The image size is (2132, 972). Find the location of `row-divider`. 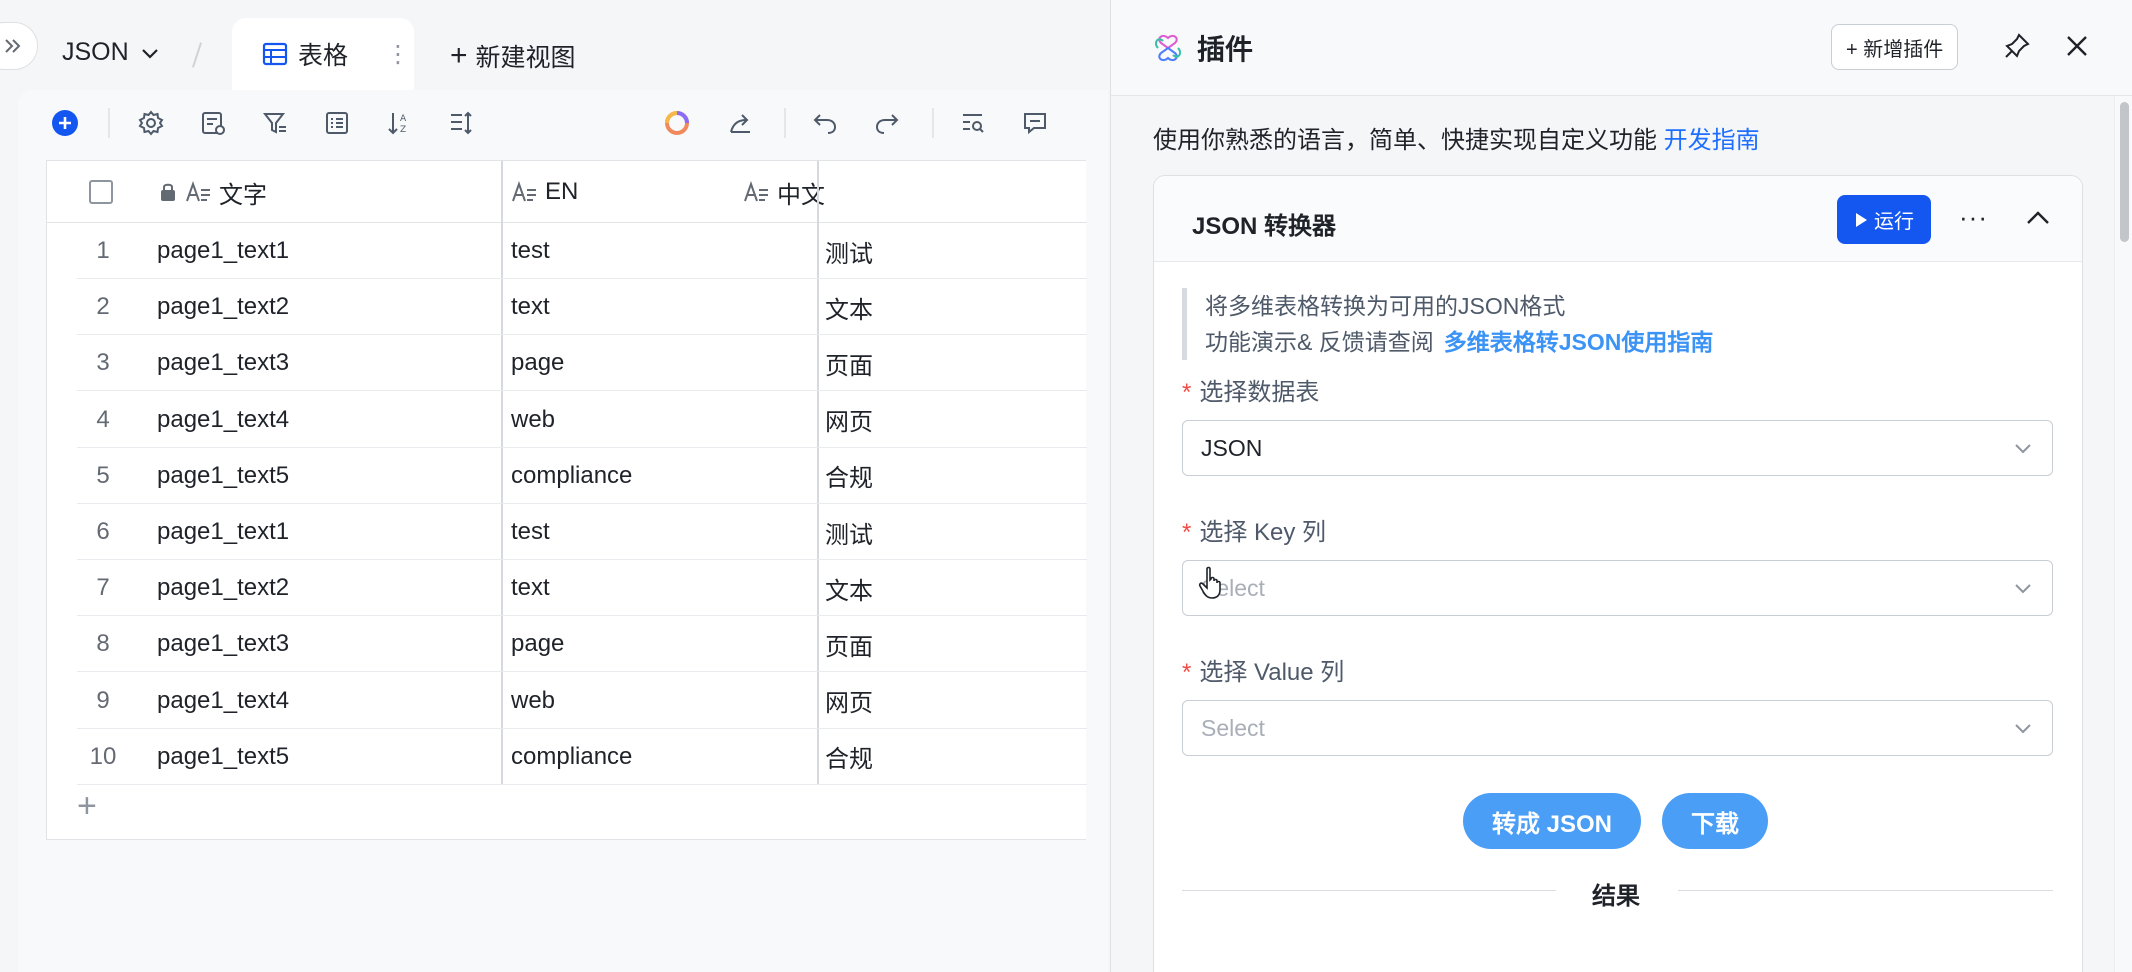

row-divider is located at coordinates (582, 784).